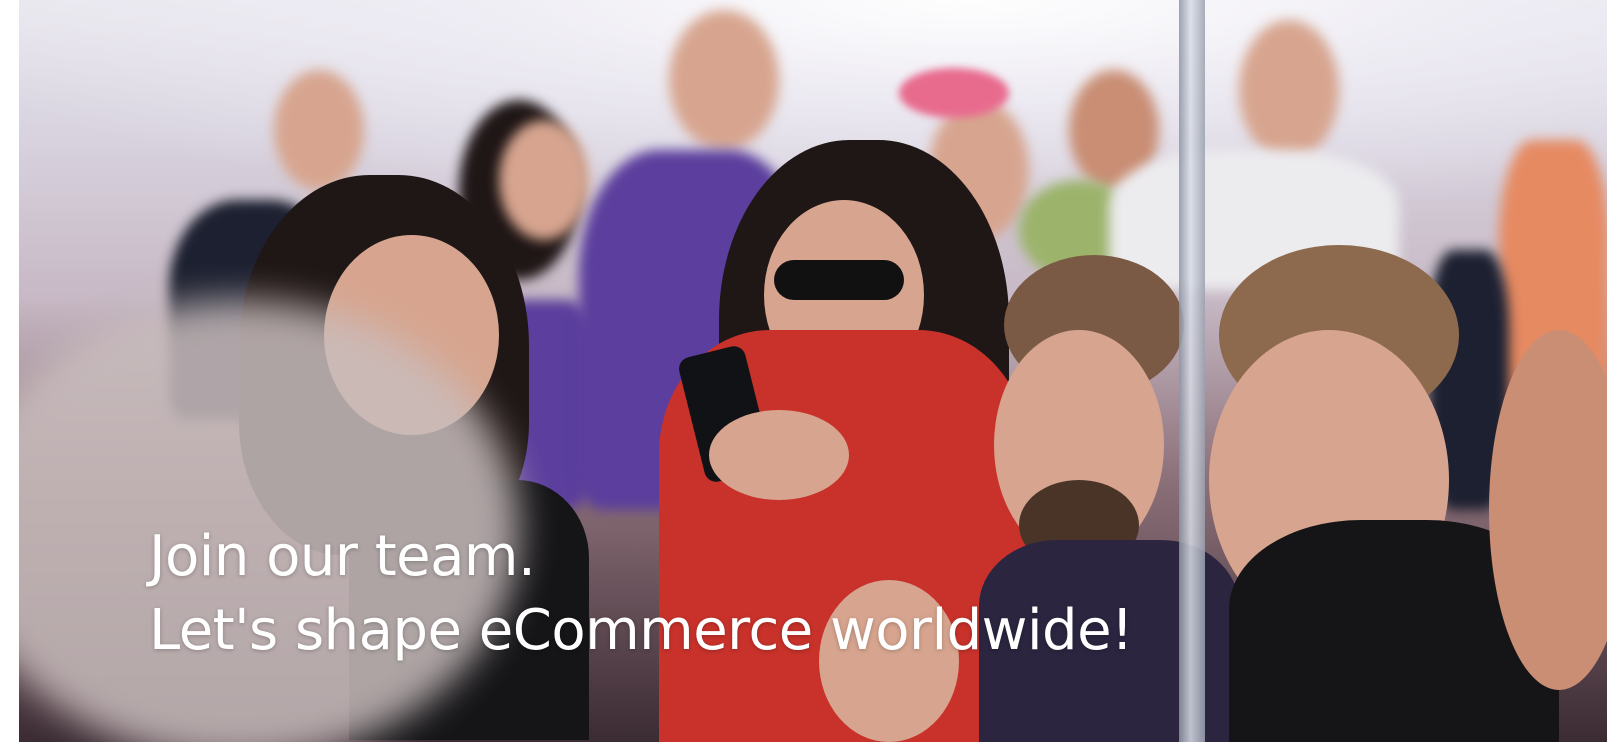 The height and width of the screenshot is (742, 1607). What do you see at coordinates (724, 80) in the screenshot?
I see `person-tall-face` at bounding box center [724, 80].